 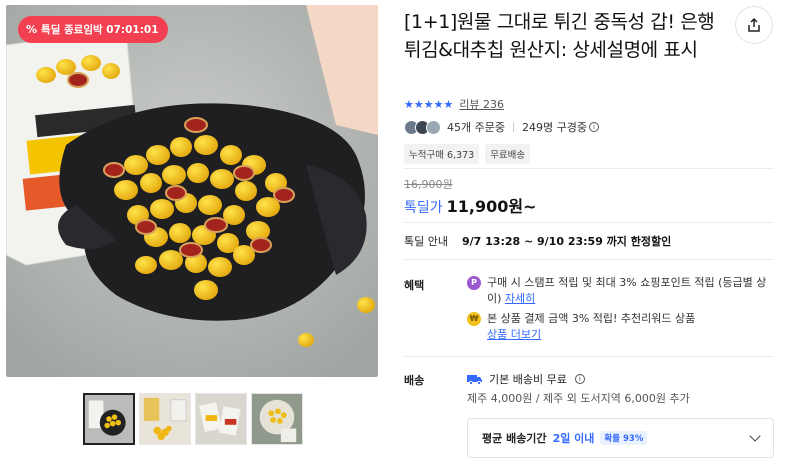 I want to click on product-tags: 누적구매 6,373 무료배송, so click(x=467, y=154).